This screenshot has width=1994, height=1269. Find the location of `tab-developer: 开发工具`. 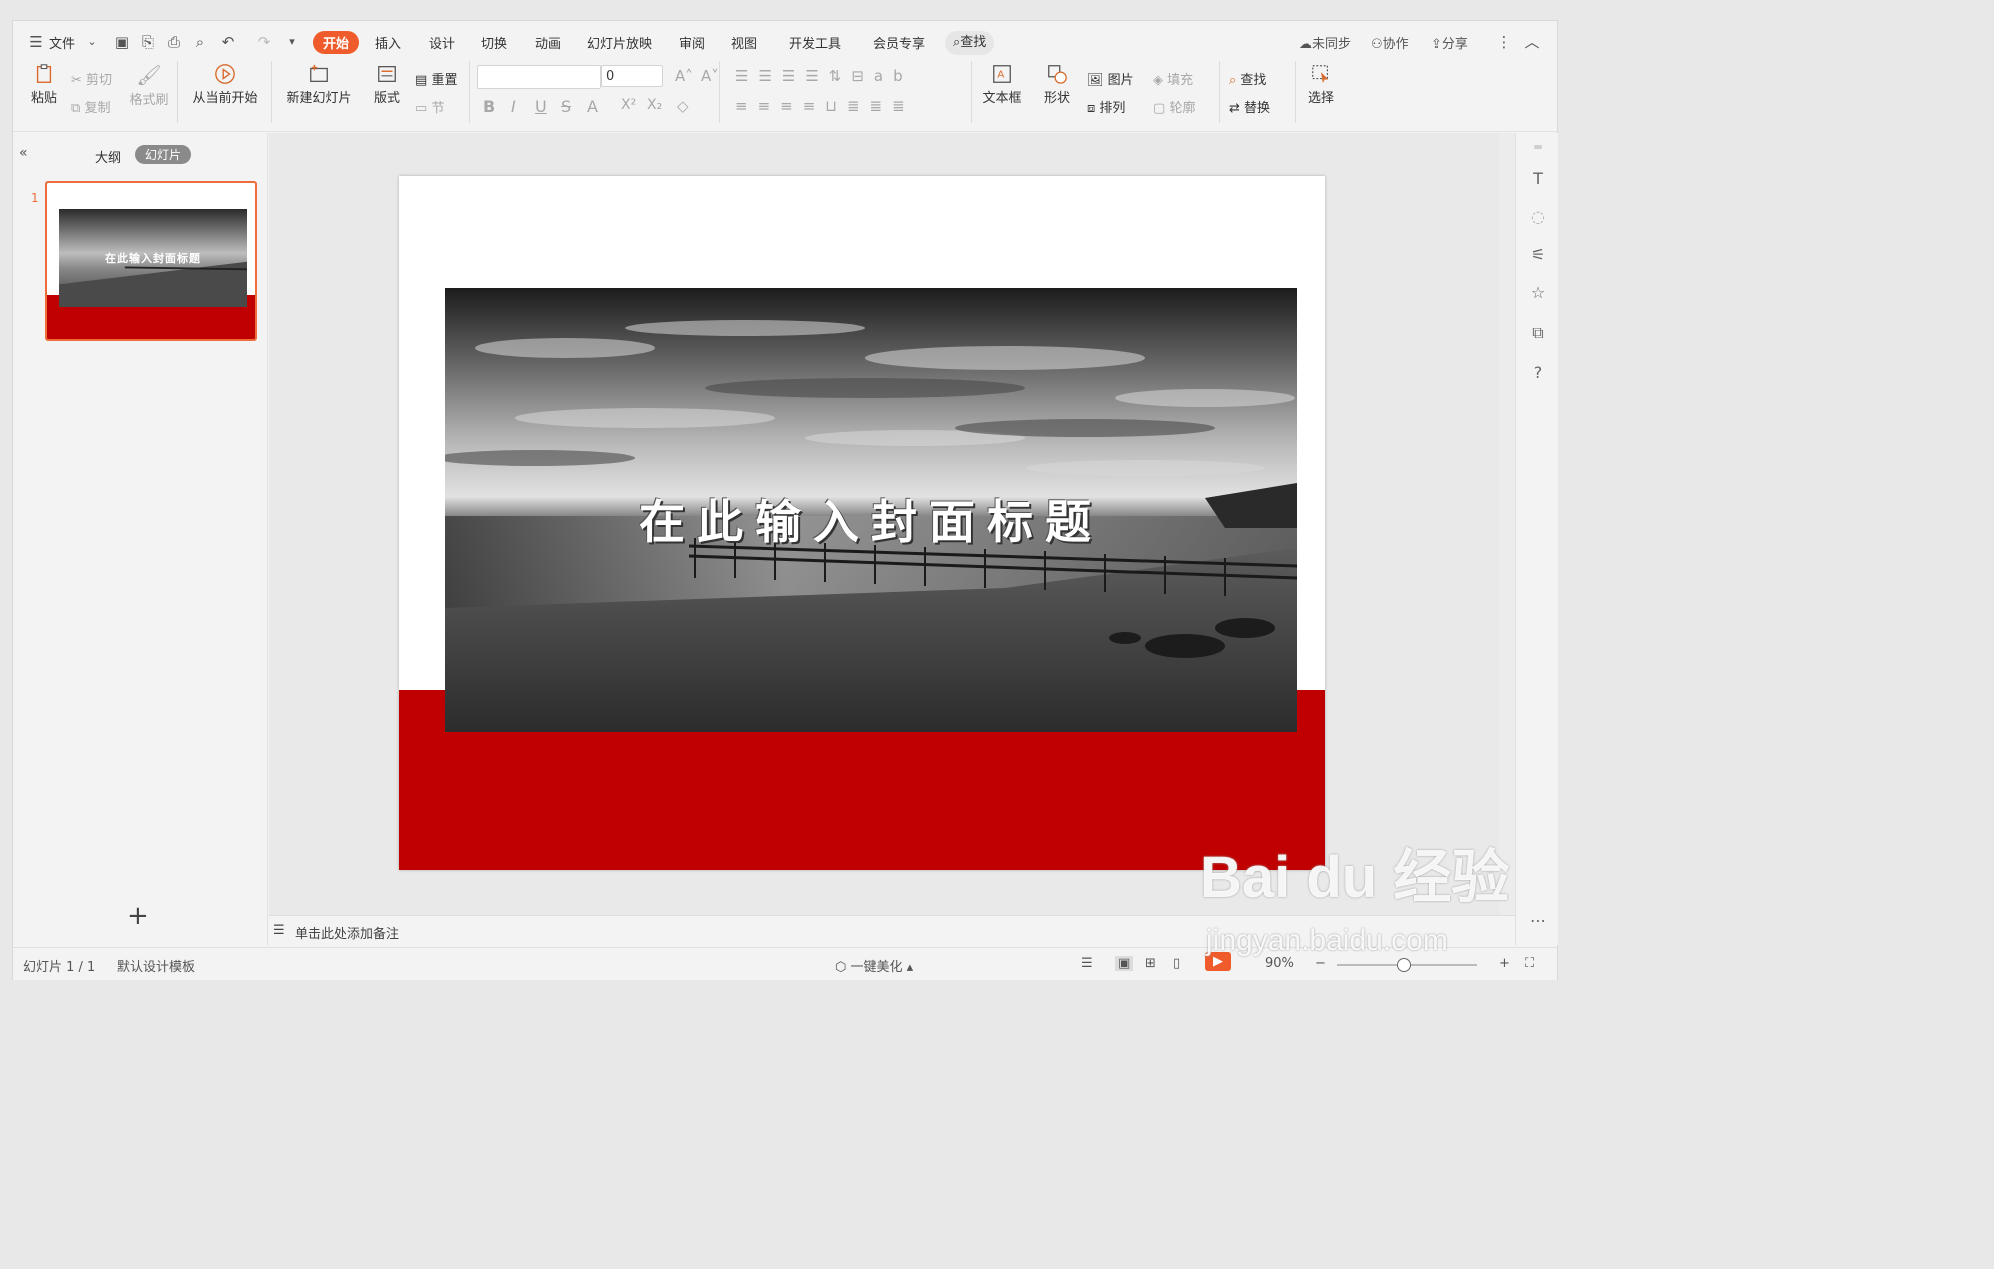

tab-developer: 开发工具 is located at coordinates (815, 42).